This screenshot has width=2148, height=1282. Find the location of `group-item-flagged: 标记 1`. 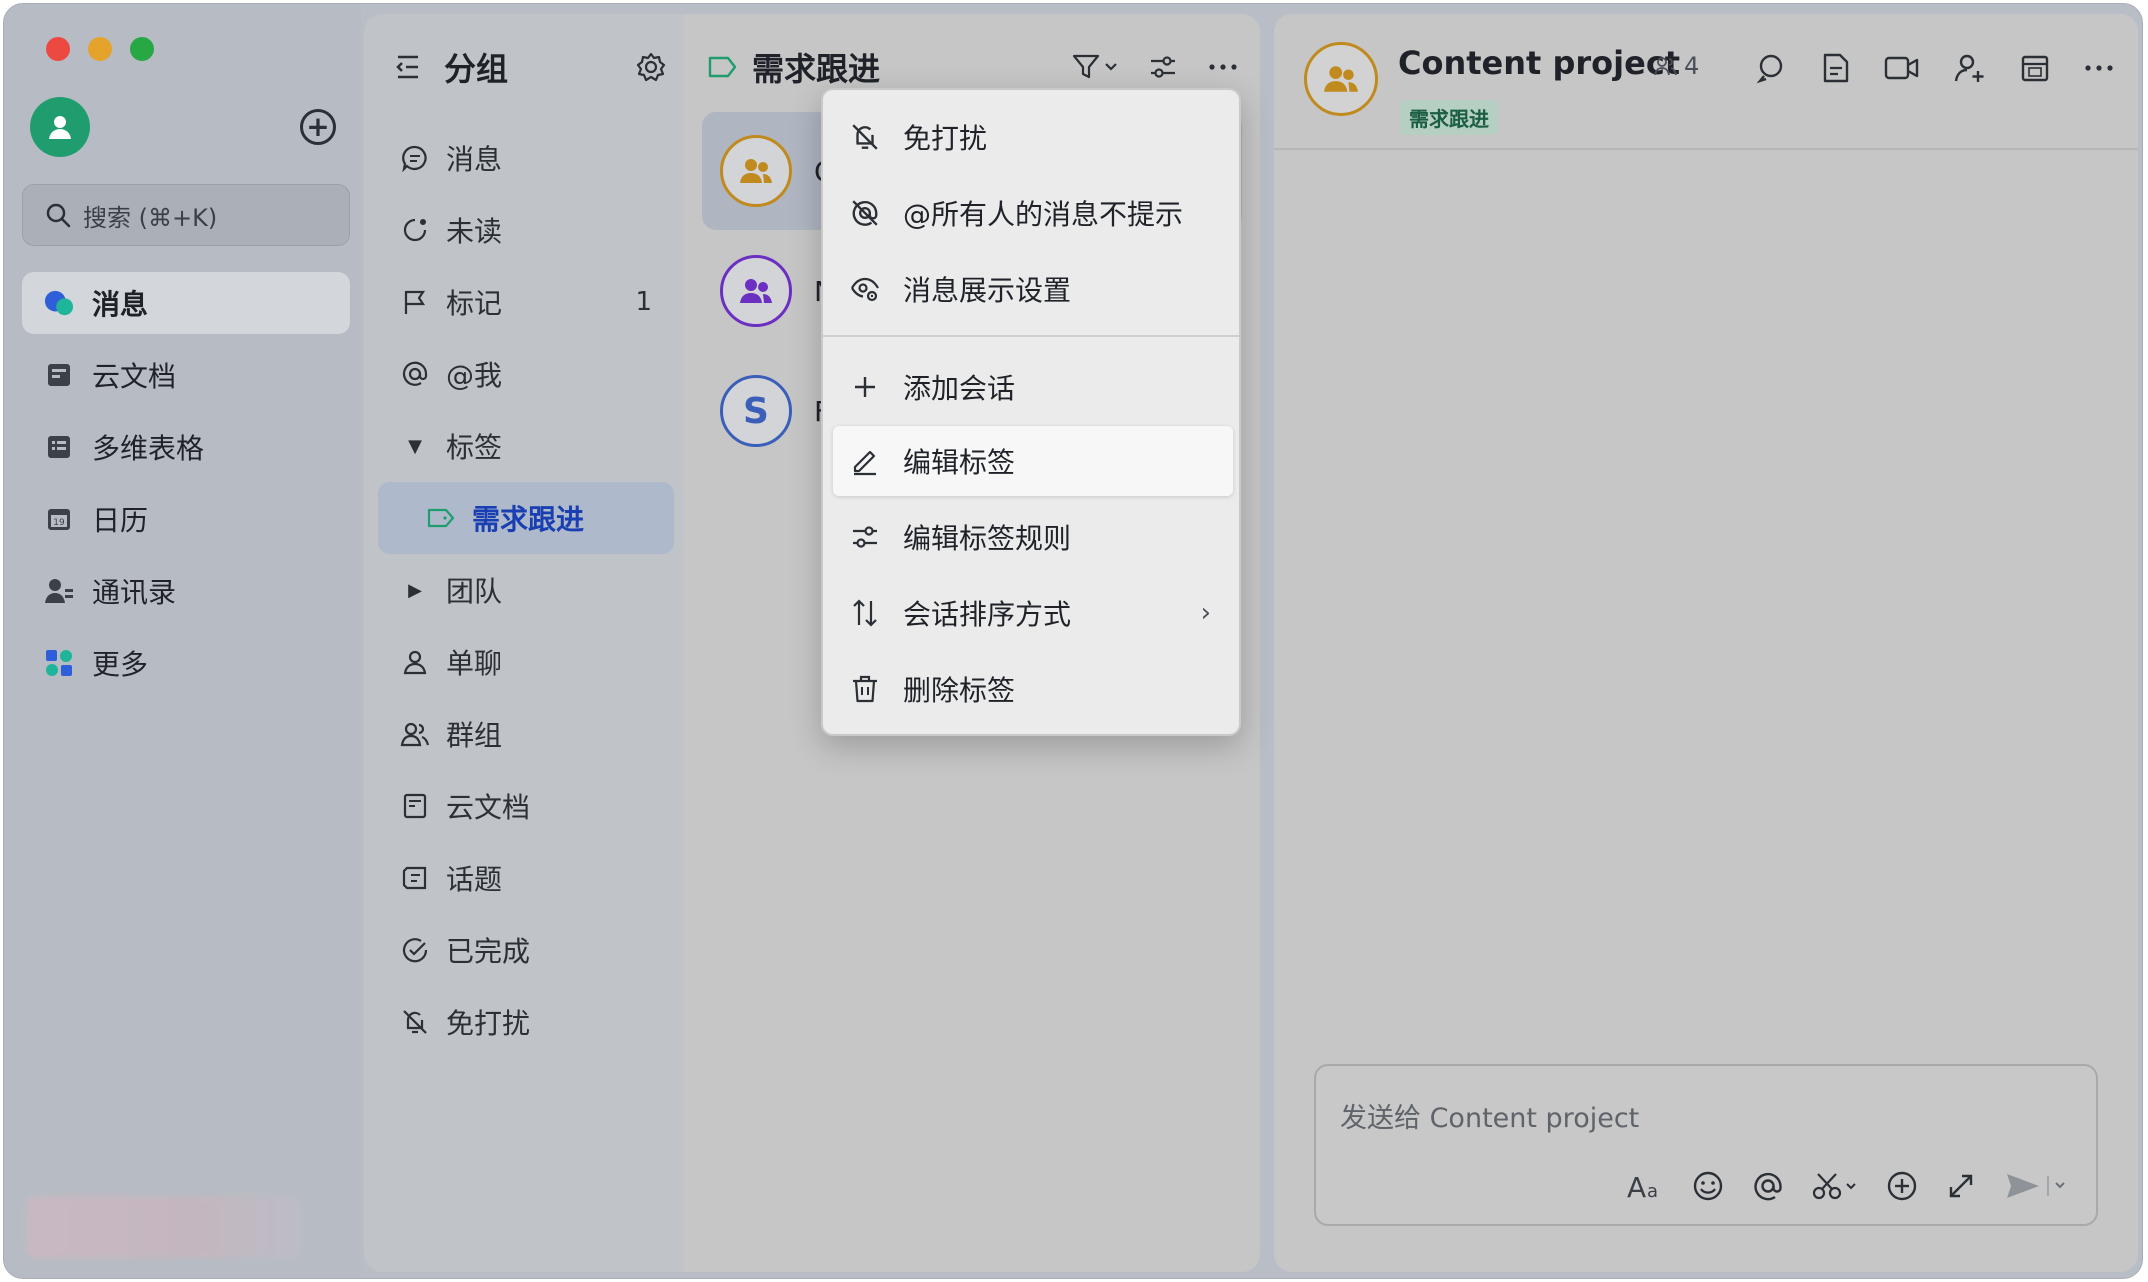

group-item-flagged: 标记 1 is located at coordinates (526, 302).